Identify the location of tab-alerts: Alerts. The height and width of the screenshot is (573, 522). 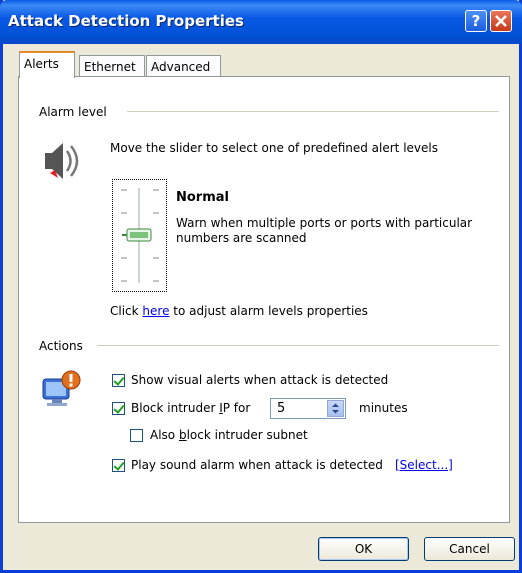
(47, 64).